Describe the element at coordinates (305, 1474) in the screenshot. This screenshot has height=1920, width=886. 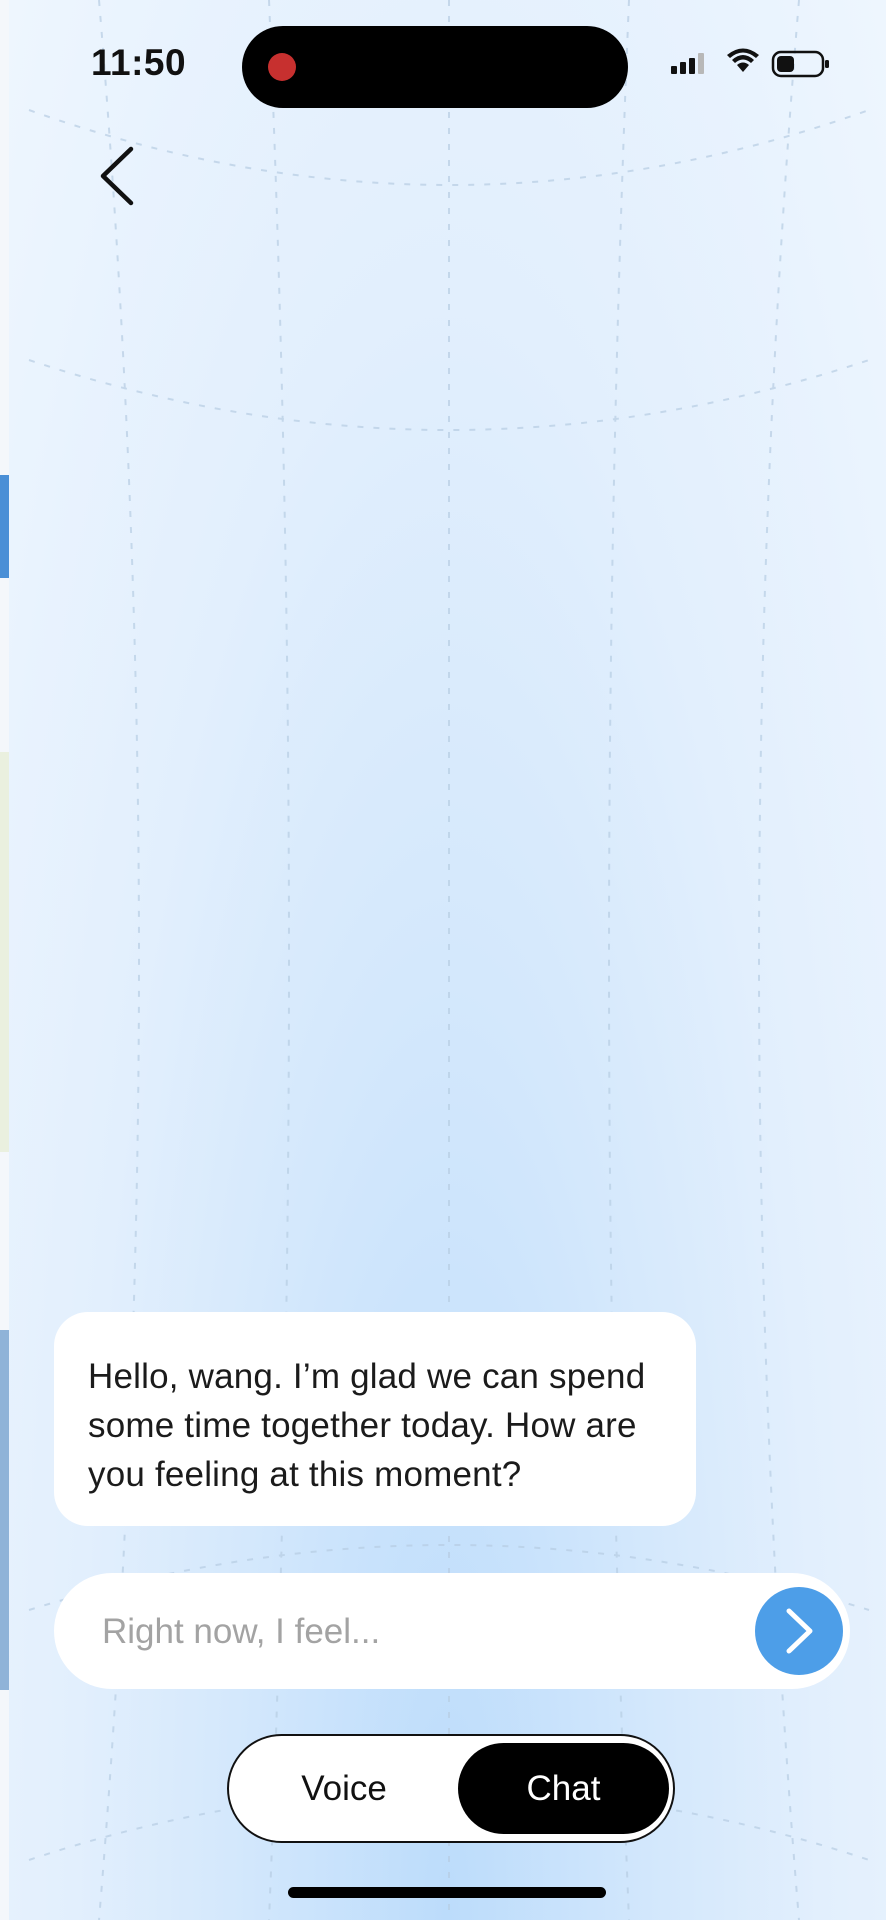
I see `message-line: you feeling at this moment?` at that location.